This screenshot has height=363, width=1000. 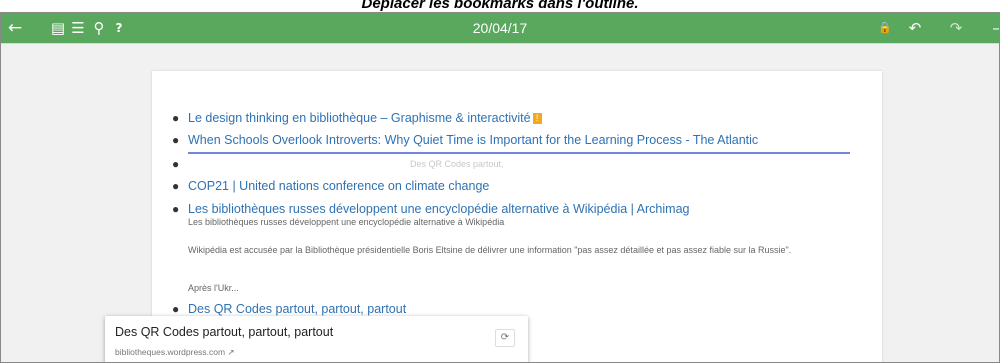 What do you see at coordinates (230, 352) in the screenshot?
I see `external-link-icon: ↗` at bounding box center [230, 352].